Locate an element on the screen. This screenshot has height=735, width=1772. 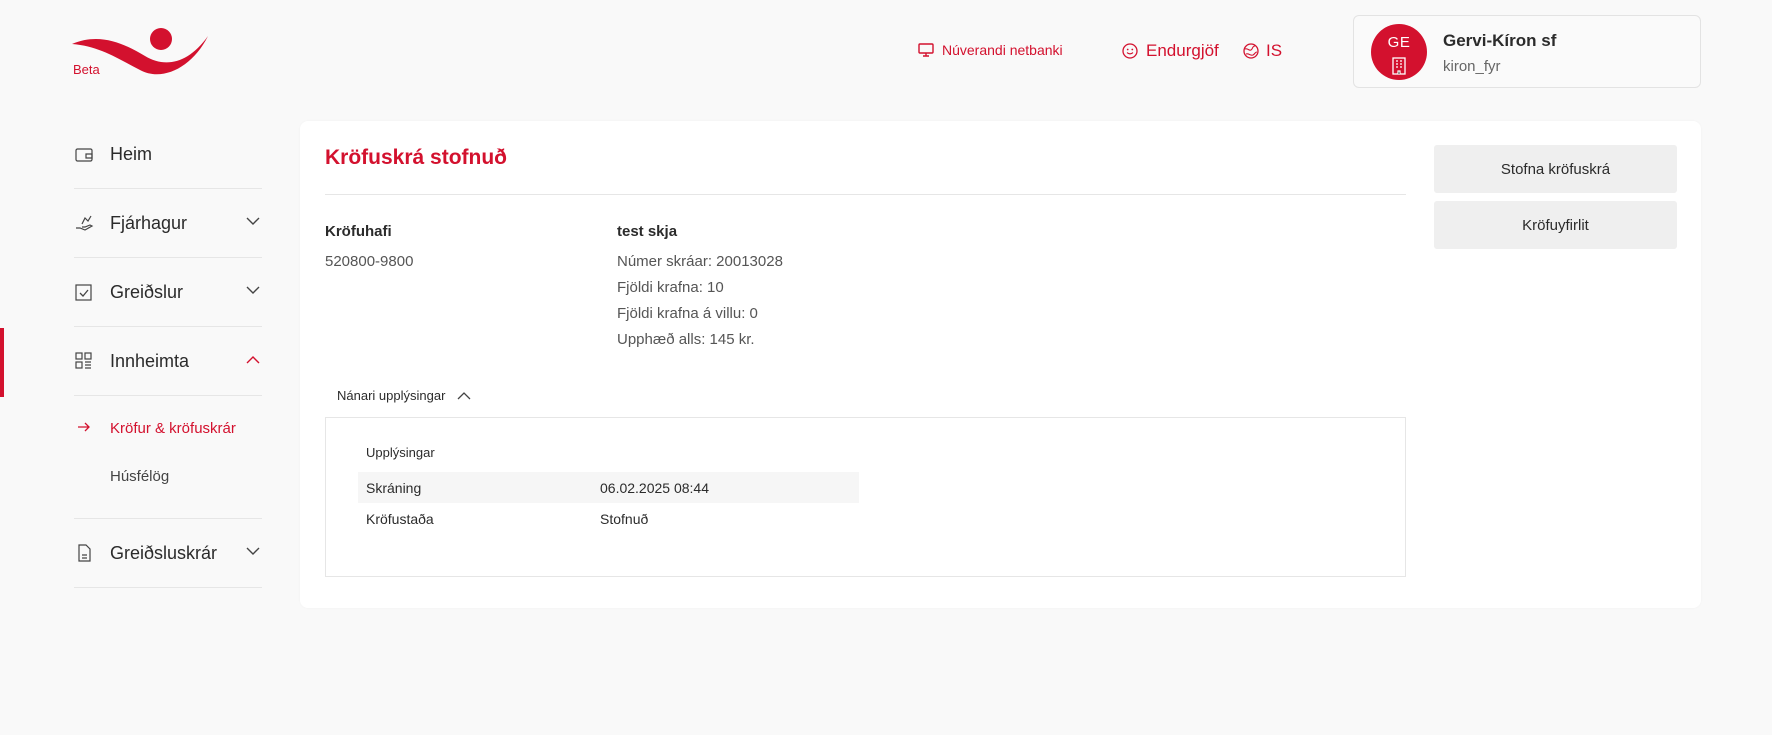
active-nav-indicator is located at coordinates (2, 362).